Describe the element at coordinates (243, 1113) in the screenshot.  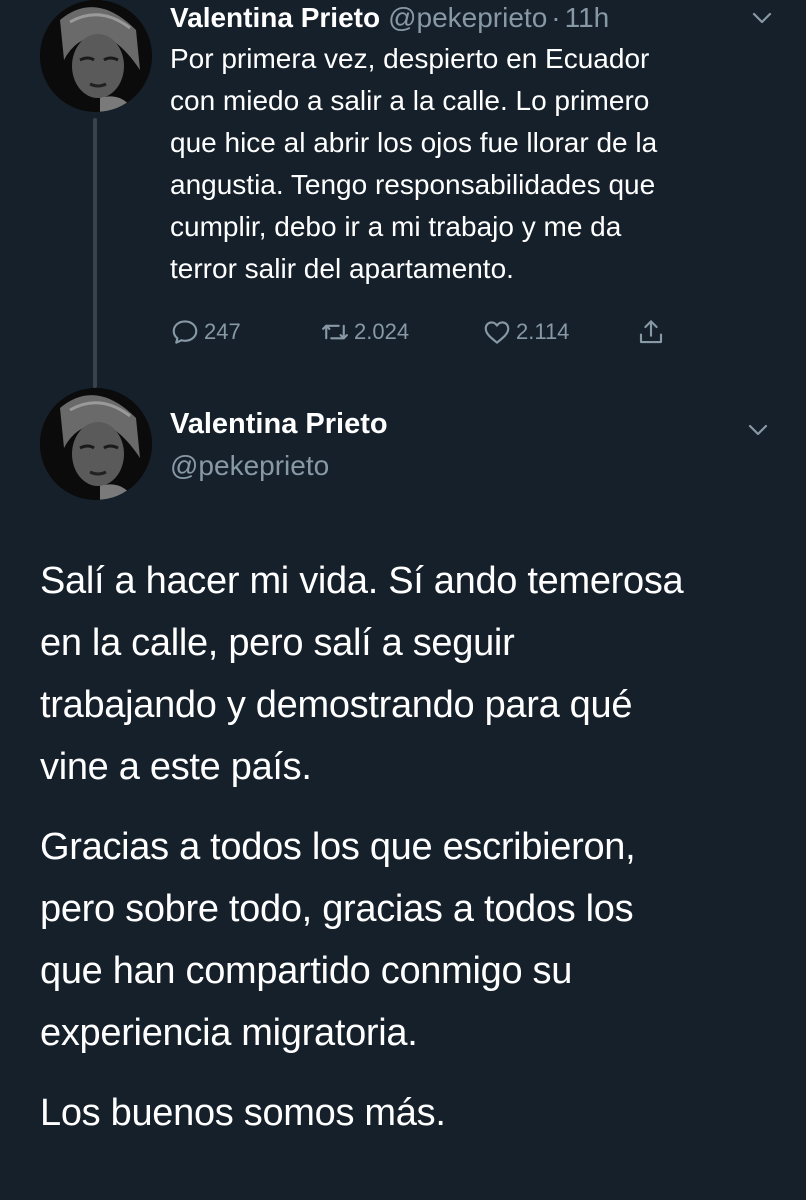
I see `tweet-text-line: Los buenos somos más.` at that location.